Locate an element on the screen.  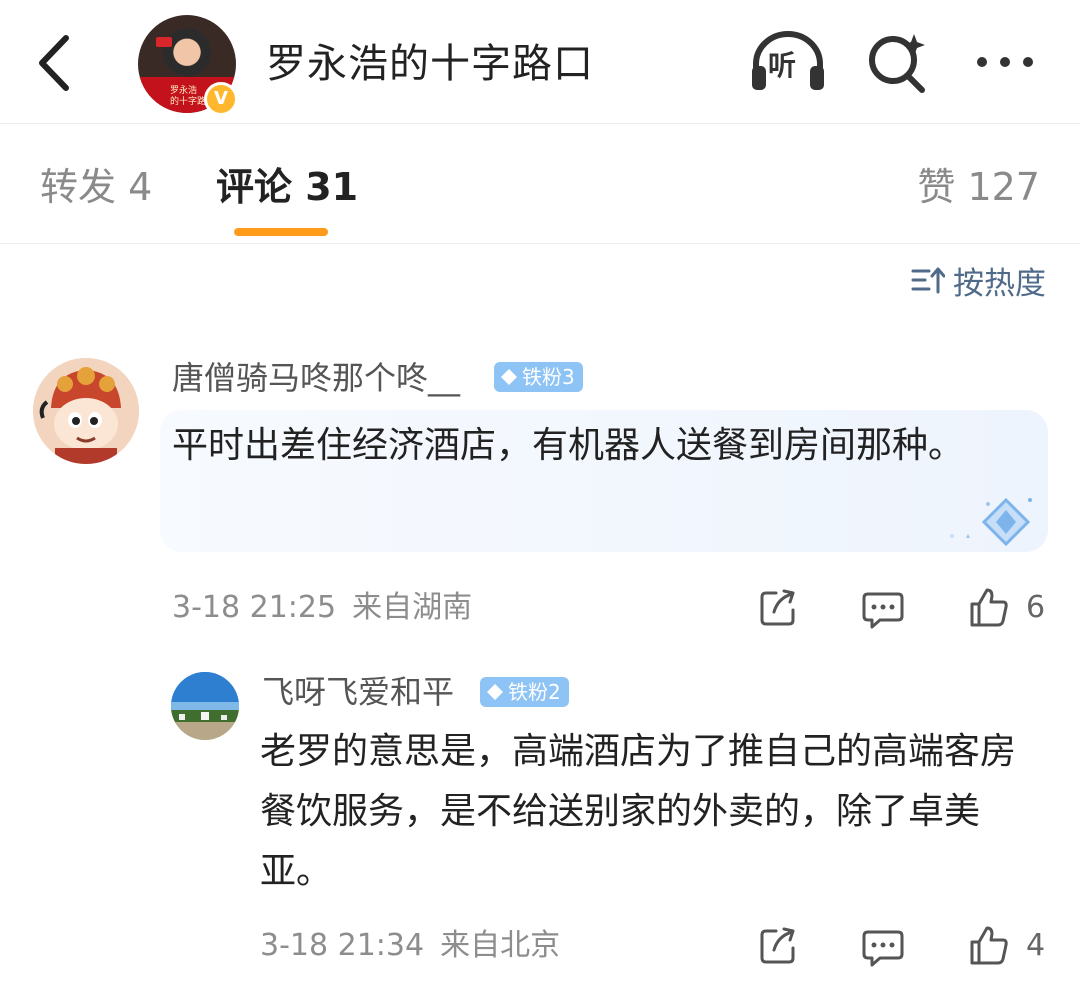
chevron-left-icon is located at coordinates (54, 63).